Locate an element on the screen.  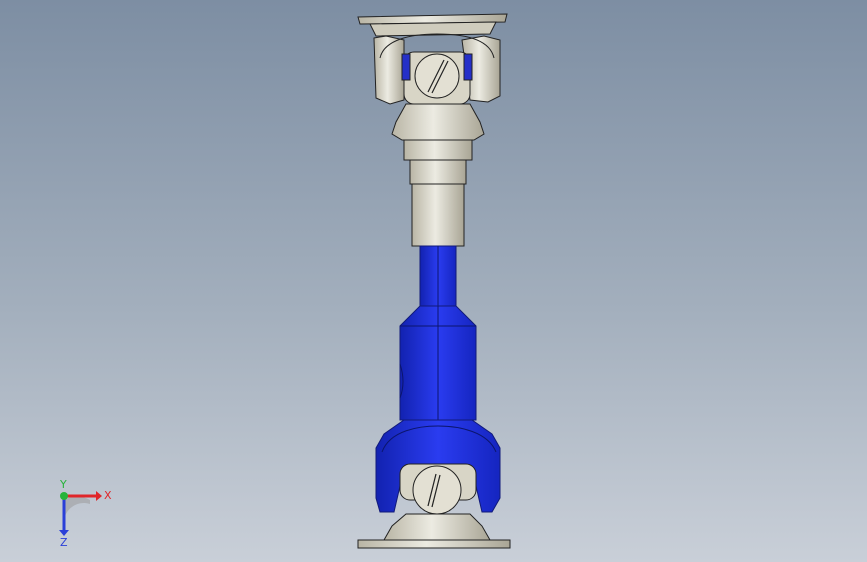
x-axis-label: X is located at coordinates (108, 495).